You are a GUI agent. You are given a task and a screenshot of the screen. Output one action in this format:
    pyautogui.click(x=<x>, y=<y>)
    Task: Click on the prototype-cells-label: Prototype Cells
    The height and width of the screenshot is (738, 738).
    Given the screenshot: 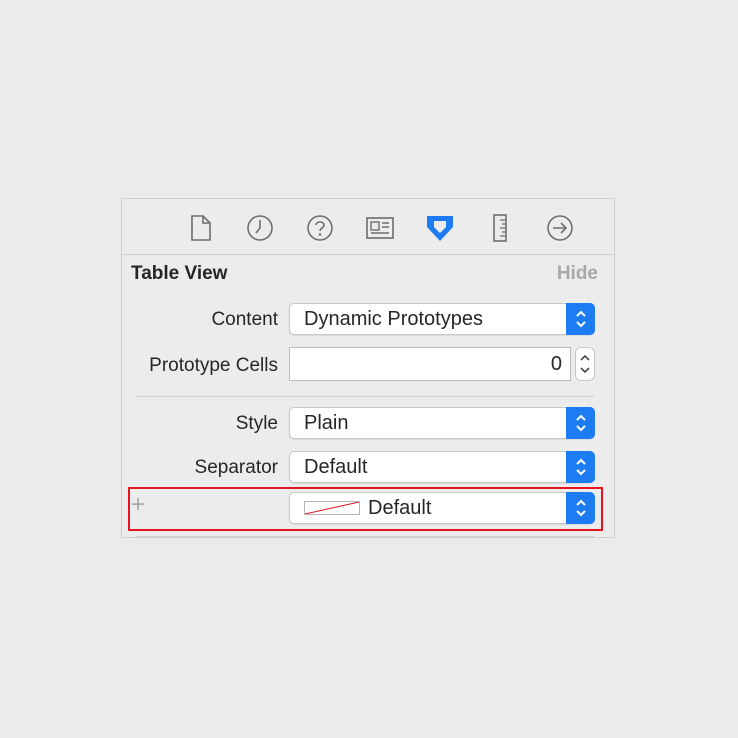 What is the action you would take?
    pyautogui.click(x=213, y=365)
    